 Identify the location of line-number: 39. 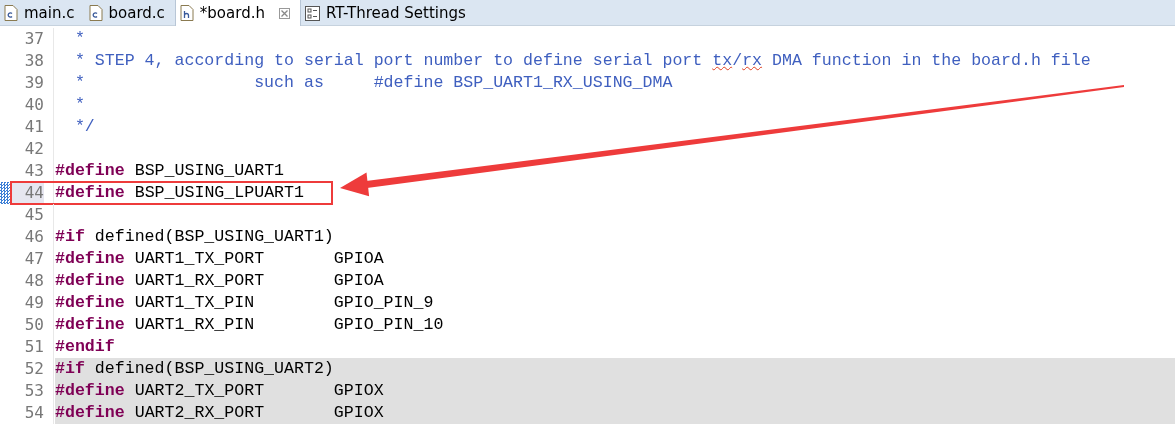
(33, 83).